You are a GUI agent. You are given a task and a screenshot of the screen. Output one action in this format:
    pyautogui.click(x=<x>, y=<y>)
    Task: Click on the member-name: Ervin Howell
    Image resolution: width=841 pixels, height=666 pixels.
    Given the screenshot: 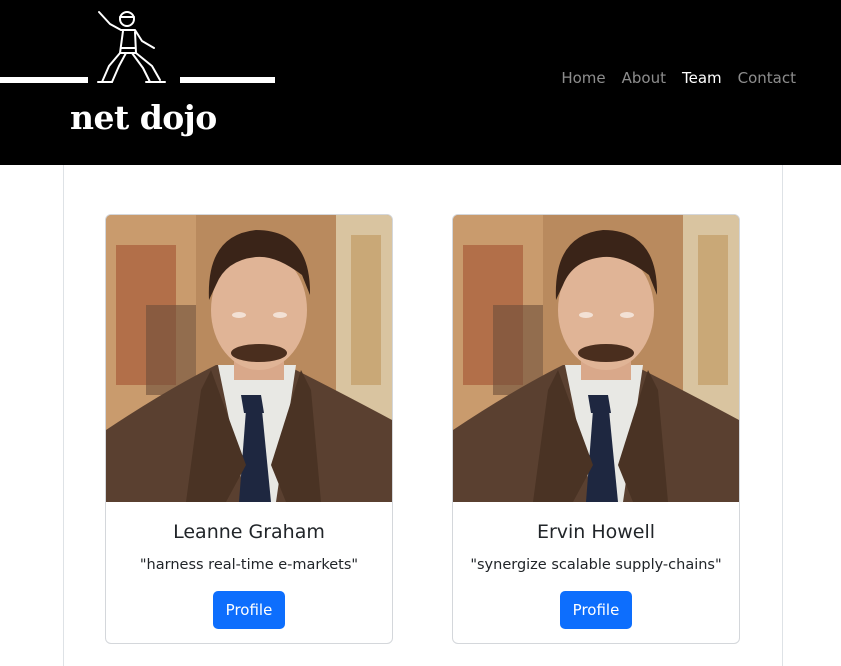 What is the action you would take?
    pyautogui.click(x=596, y=532)
    